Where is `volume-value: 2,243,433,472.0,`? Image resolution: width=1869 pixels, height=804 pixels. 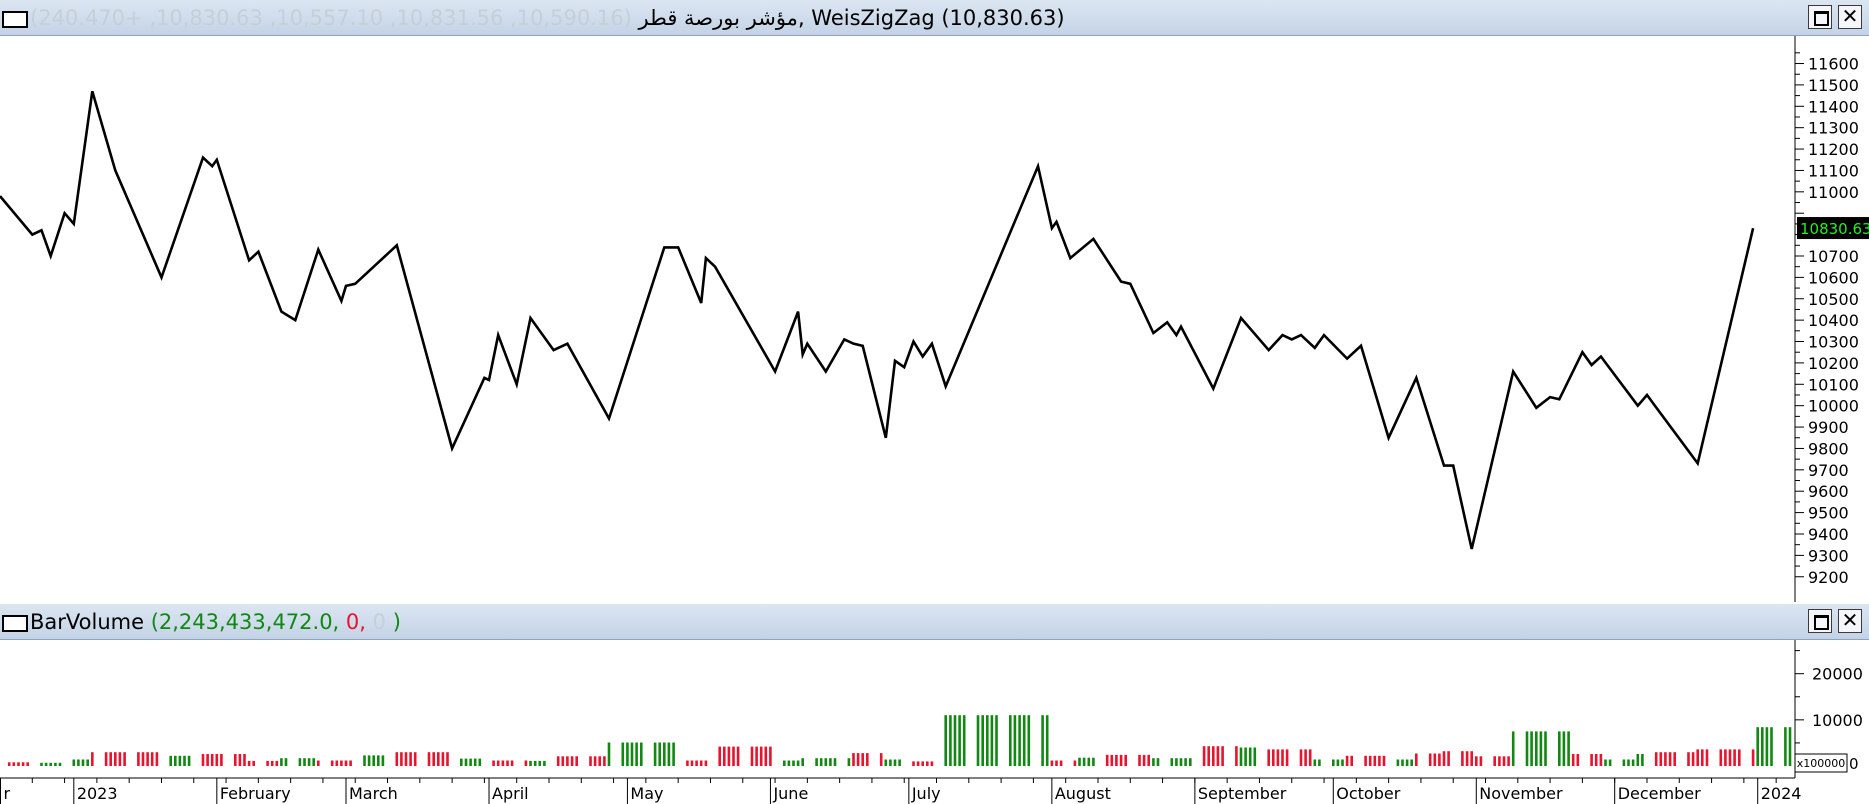
volume-value: 2,243,433,472.0, is located at coordinates (249, 622).